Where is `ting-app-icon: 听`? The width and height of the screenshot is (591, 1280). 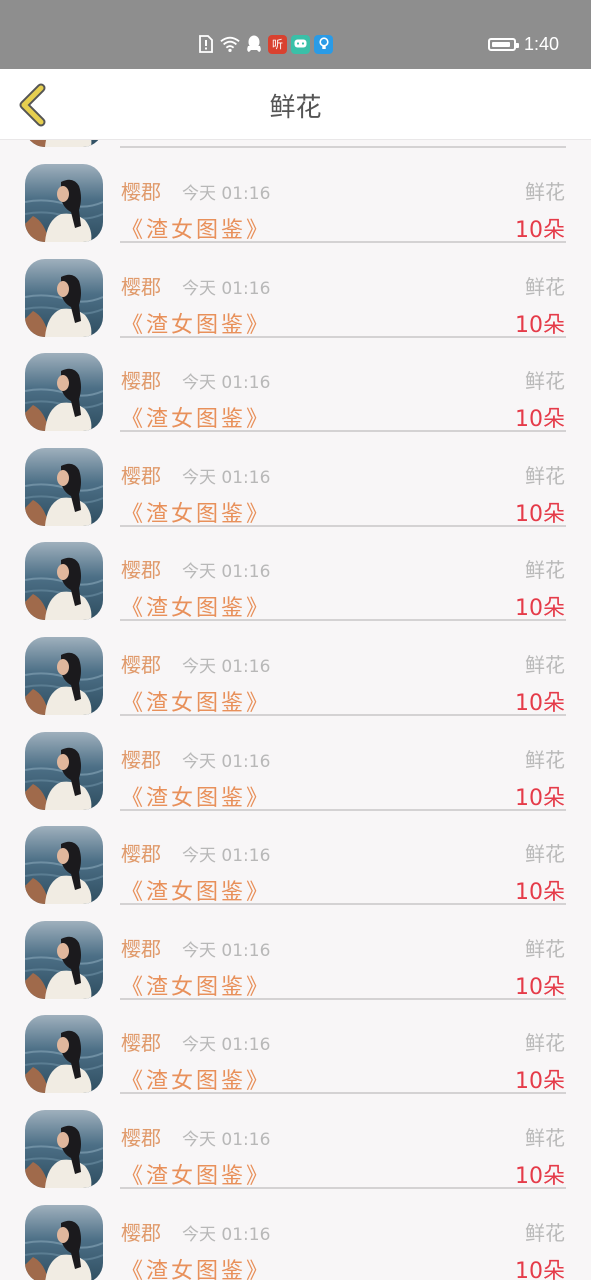
ting-app-icon: 听 is located at coordinates (277, 44).